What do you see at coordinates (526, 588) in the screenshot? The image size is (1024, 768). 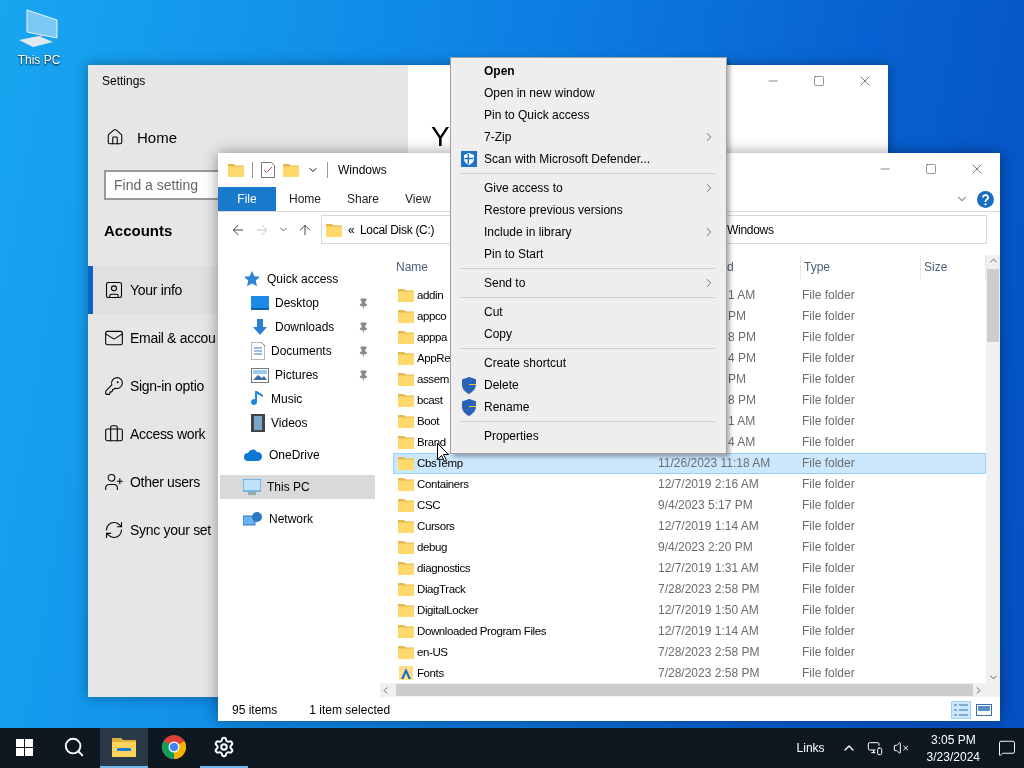 I see `name-cell: DiagTrack` at bounding box center [526, 588].